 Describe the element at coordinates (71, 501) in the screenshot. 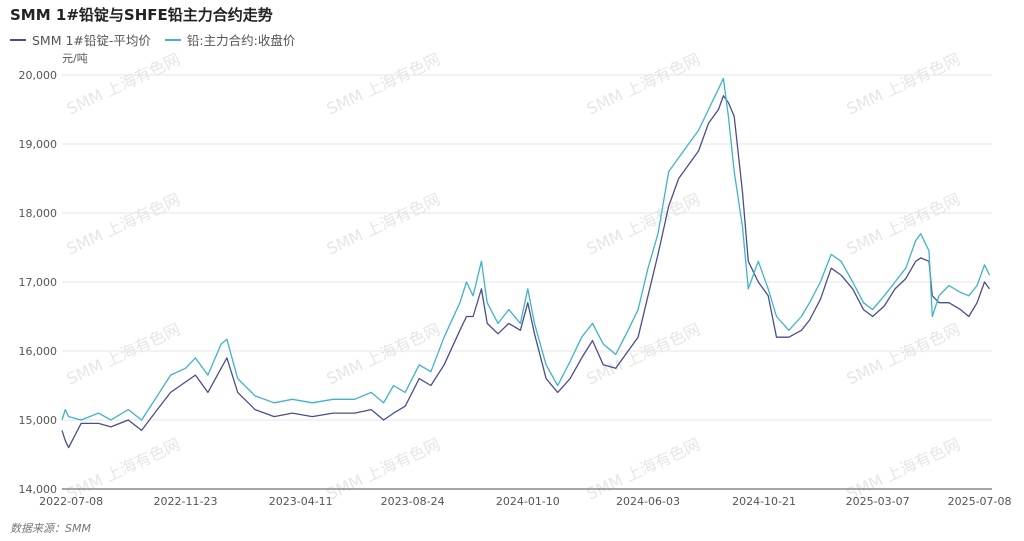

I see `x-tick-label: 2022-07-08` at that location.